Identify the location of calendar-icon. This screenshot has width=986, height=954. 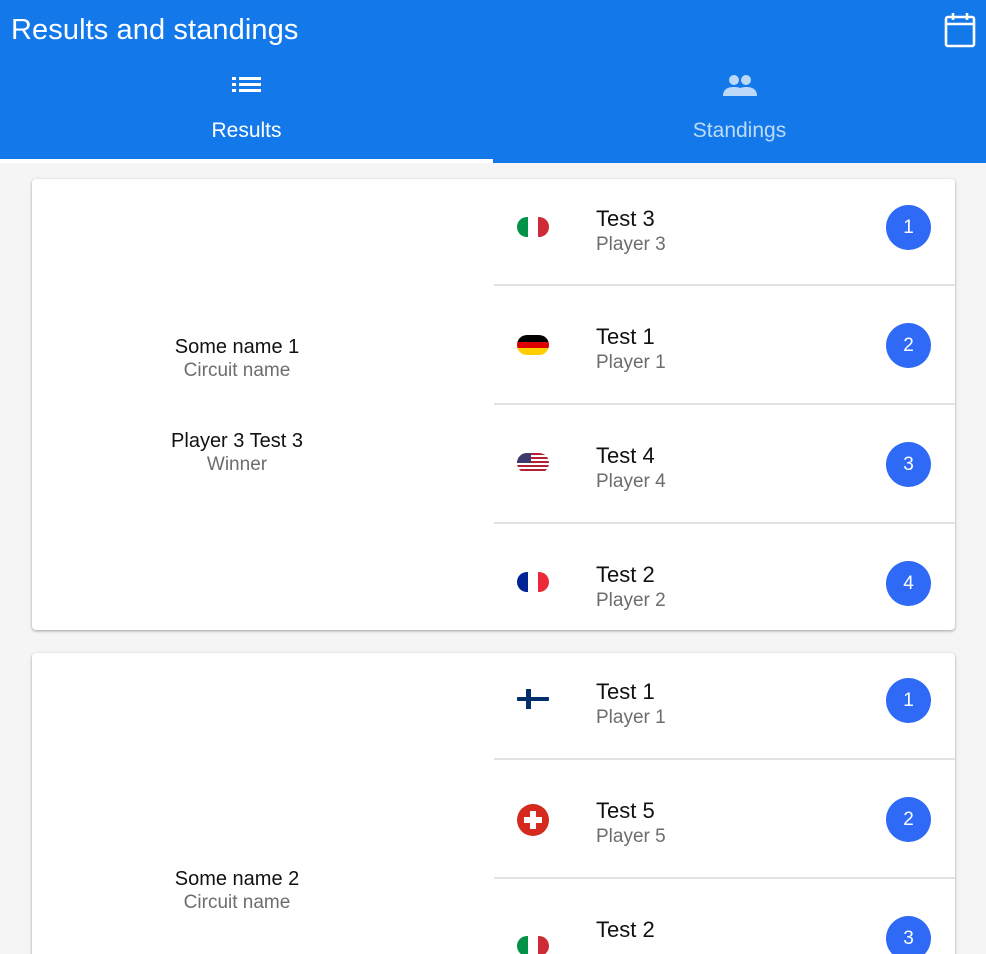
(960, 30).